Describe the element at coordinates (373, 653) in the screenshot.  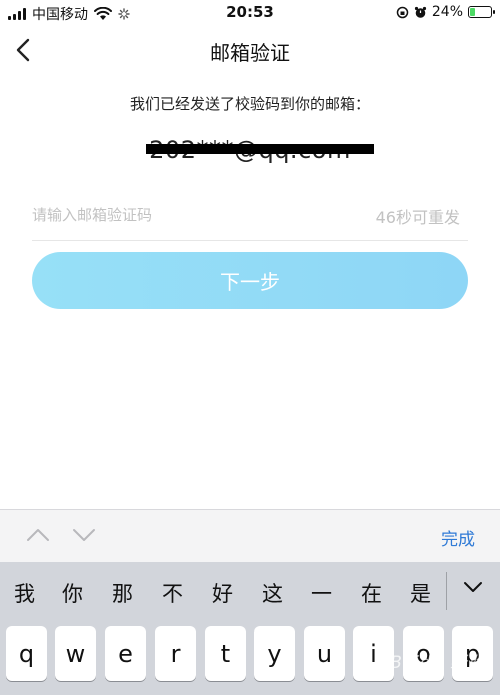
I see `key-i: i` at that location.